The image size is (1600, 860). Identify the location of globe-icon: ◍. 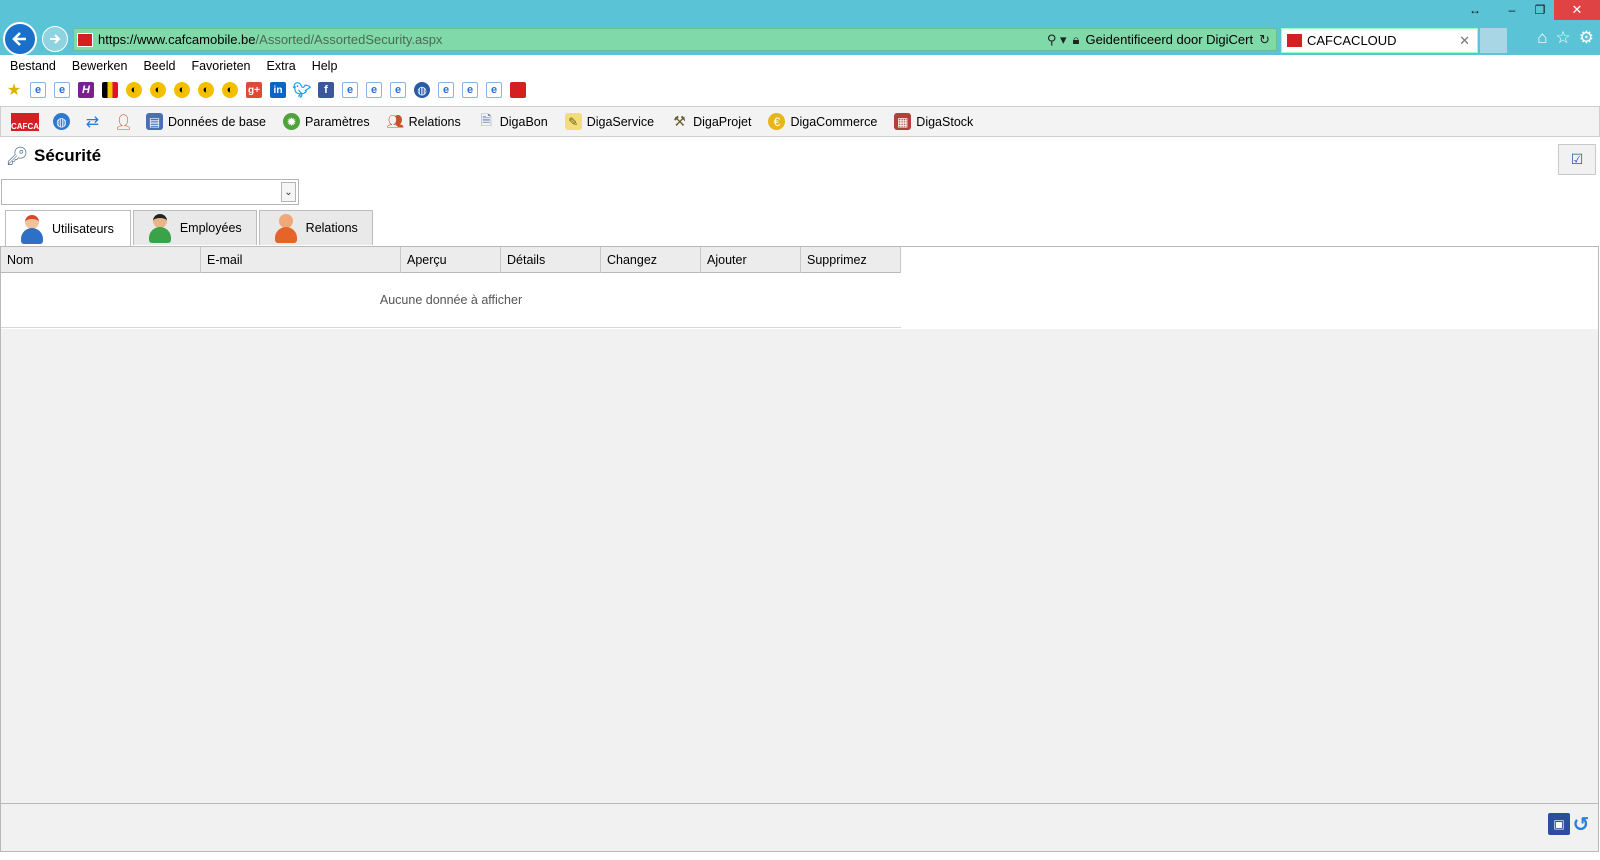
(422, 90).